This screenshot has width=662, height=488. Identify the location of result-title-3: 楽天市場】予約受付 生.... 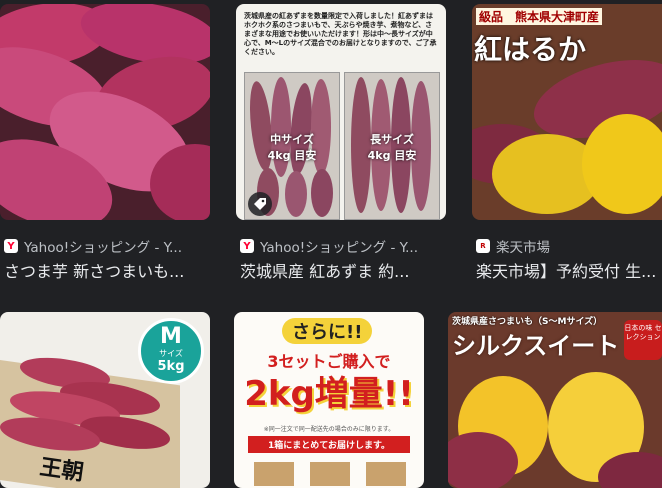
(569, 270).